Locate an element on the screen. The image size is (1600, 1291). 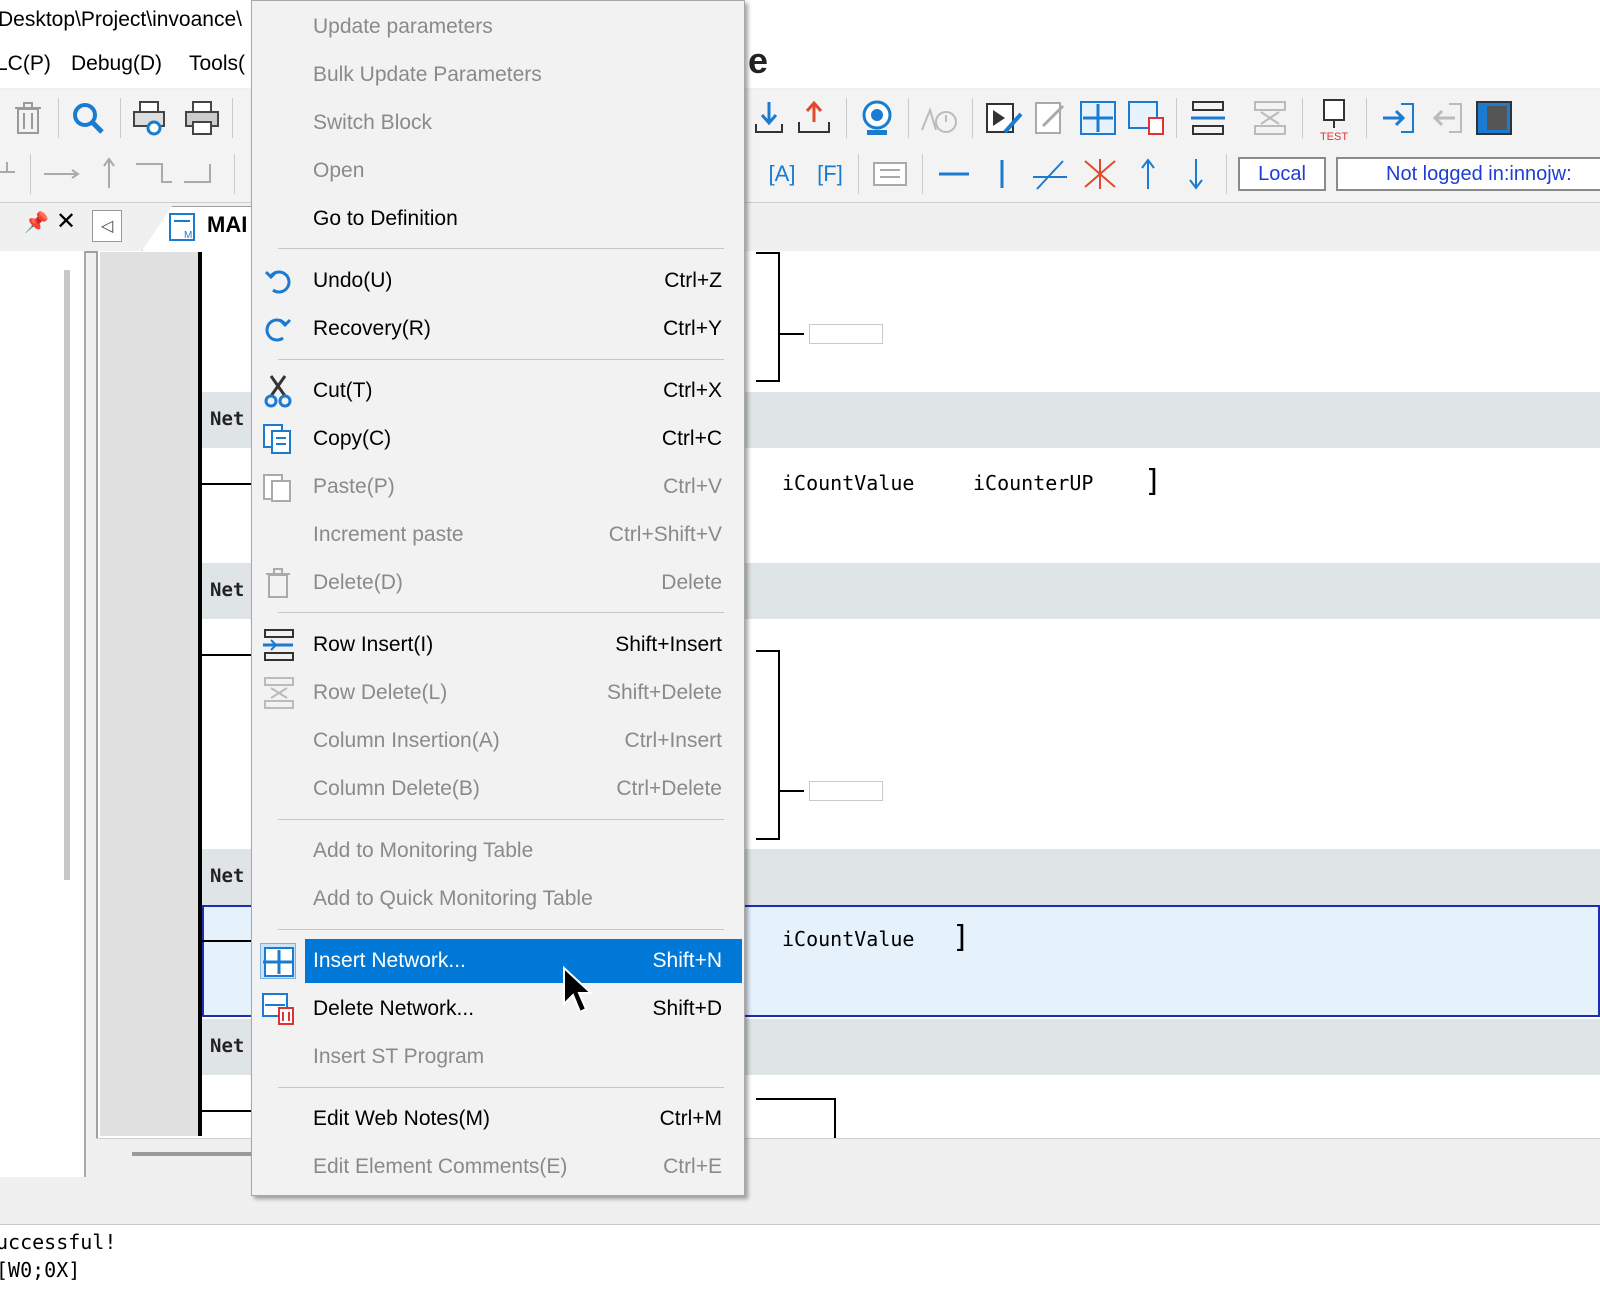
menu-debug: Debug(D) is located at coordinates (116, 64).